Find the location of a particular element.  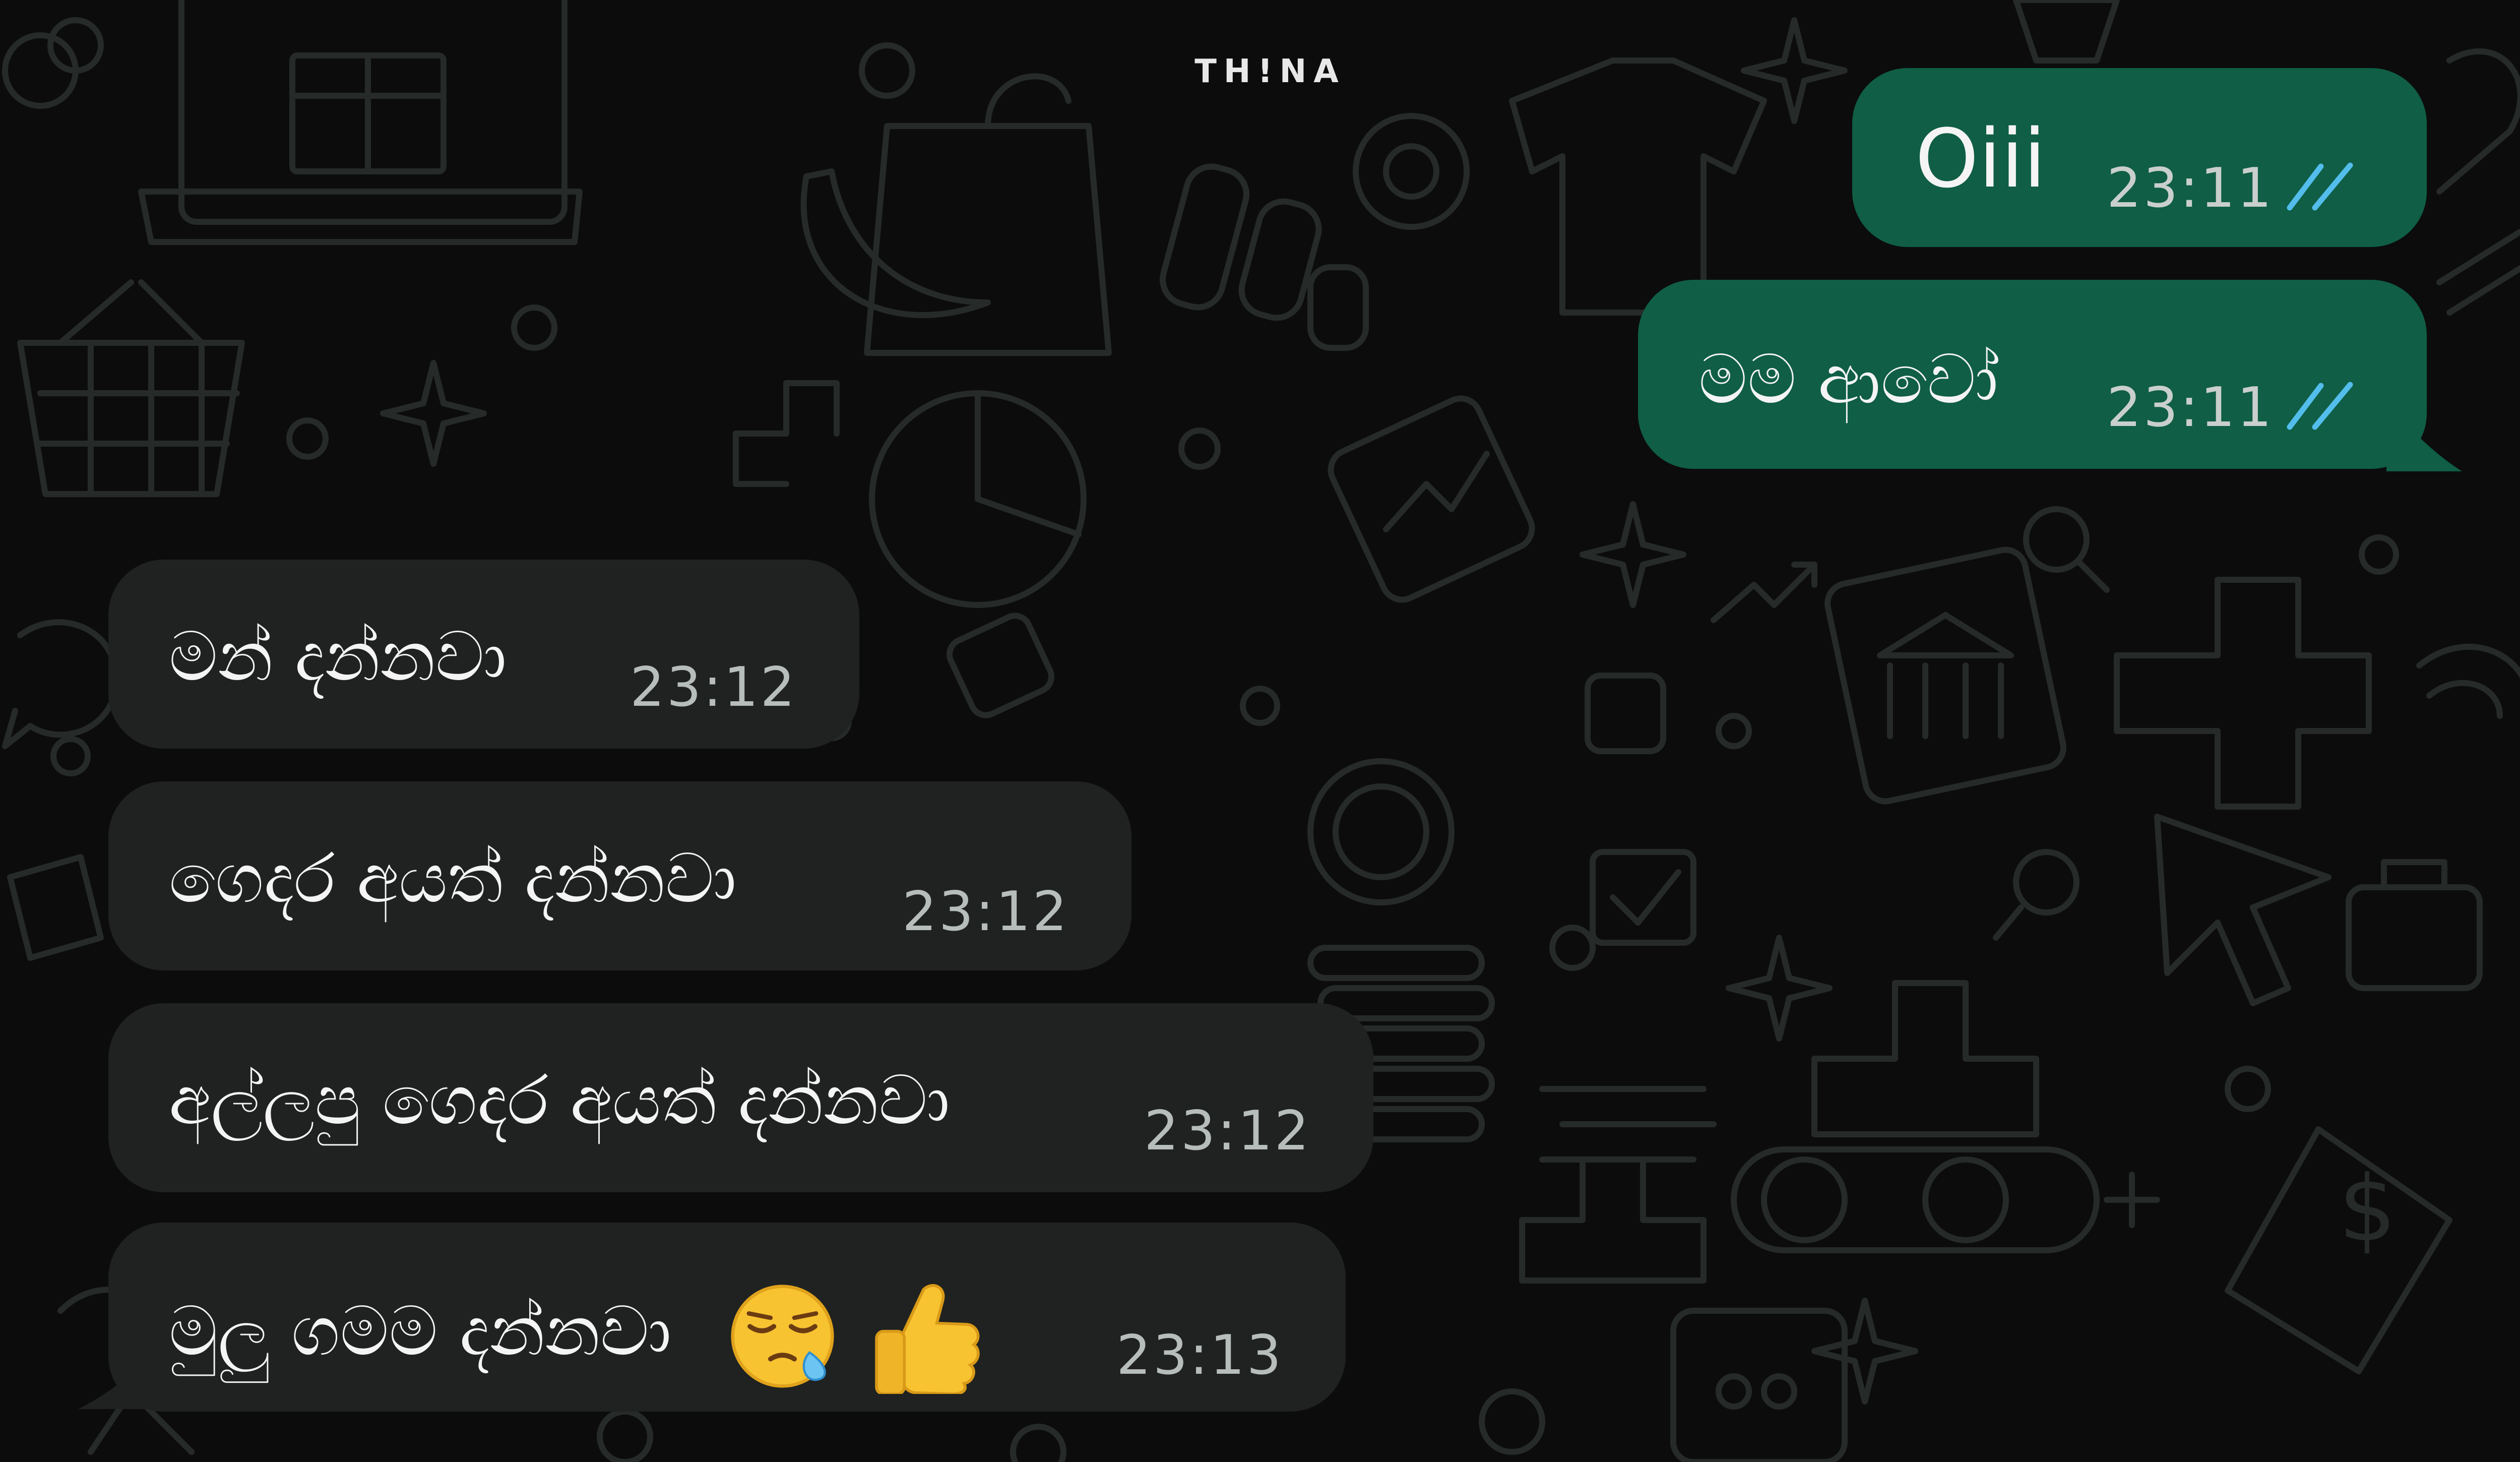

thumbs-up-emoji-icon is located at coordinates (927, 1339).